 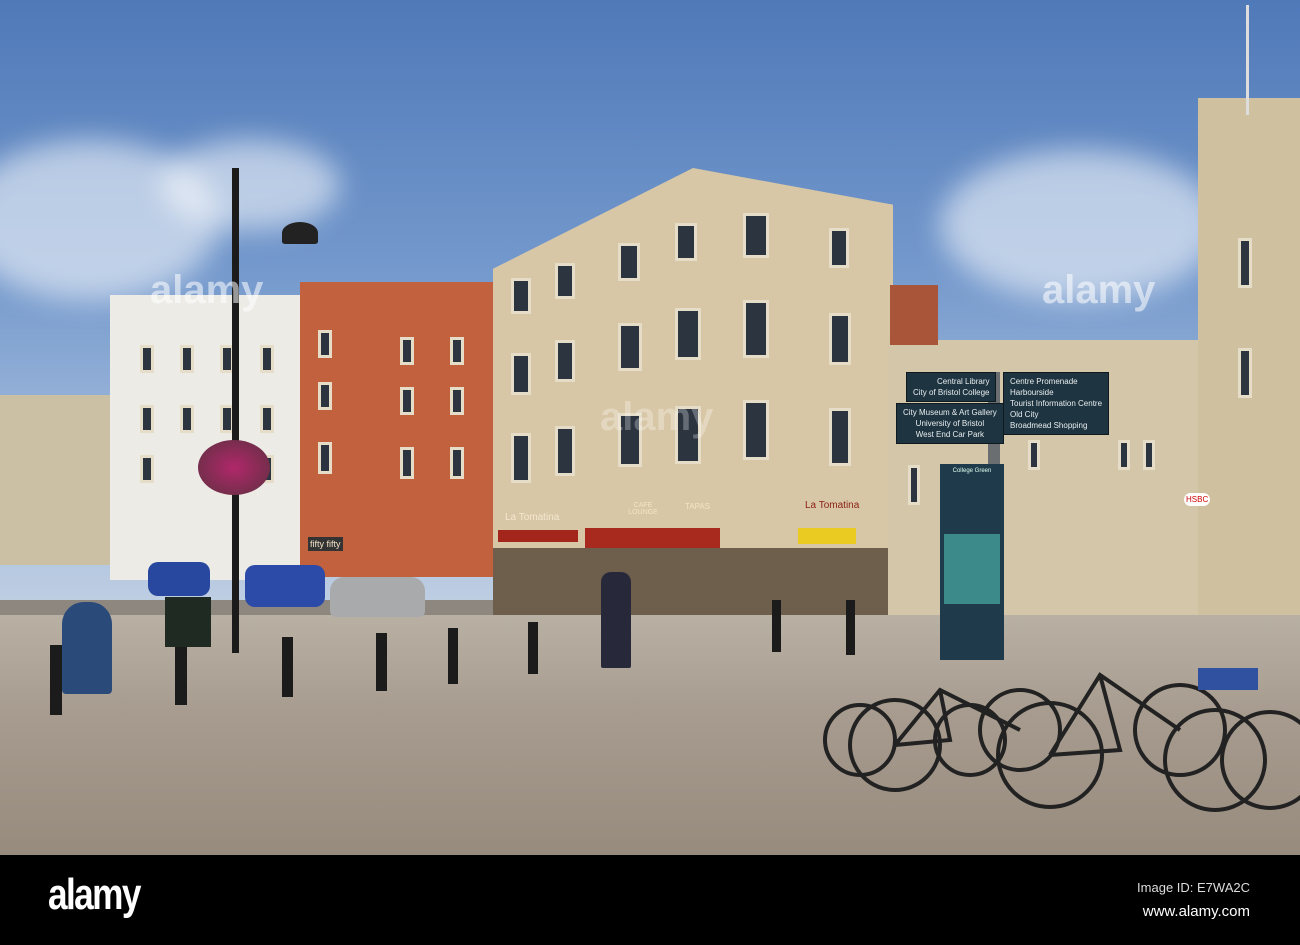 I want to click on sign-text: City Museum & Art Gallery, so click(x=950, y=412).